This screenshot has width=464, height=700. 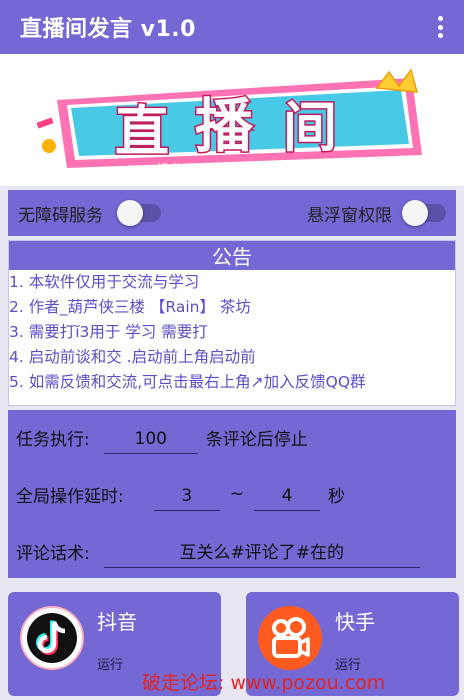 What do you see at coordinates (53, 439) in the screenshot?
I see `task-label: 任务执行:` at bounding box center [53, 439].